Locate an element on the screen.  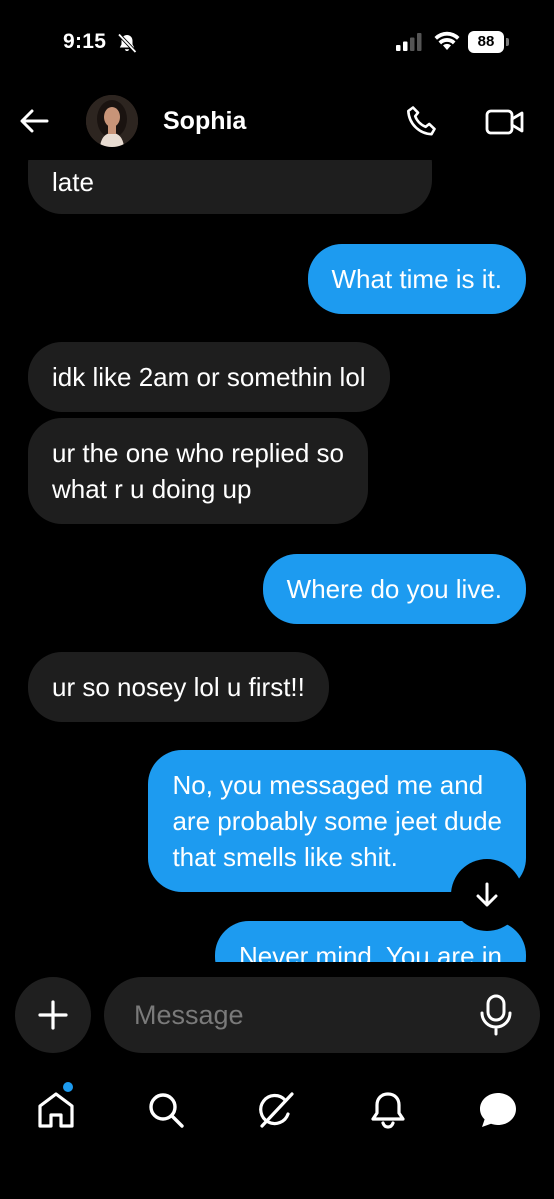
plus-icon is located at coordinates (53, 1015).